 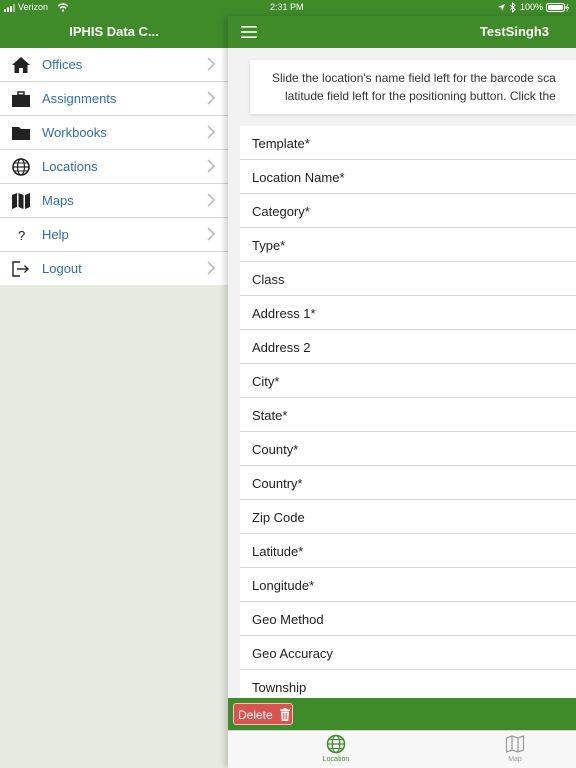 What do you see at coordinates (21, 133) in the screenshot?
I see `folder-icon` at bounding box center [21, 133].